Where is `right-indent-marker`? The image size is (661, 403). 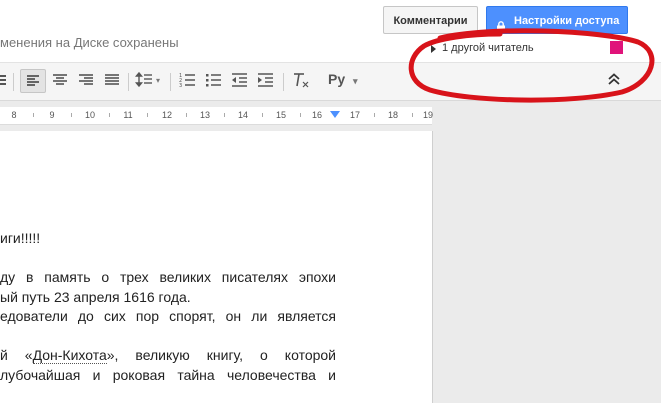
right-indent-marker is located at coordinates (335, 114).